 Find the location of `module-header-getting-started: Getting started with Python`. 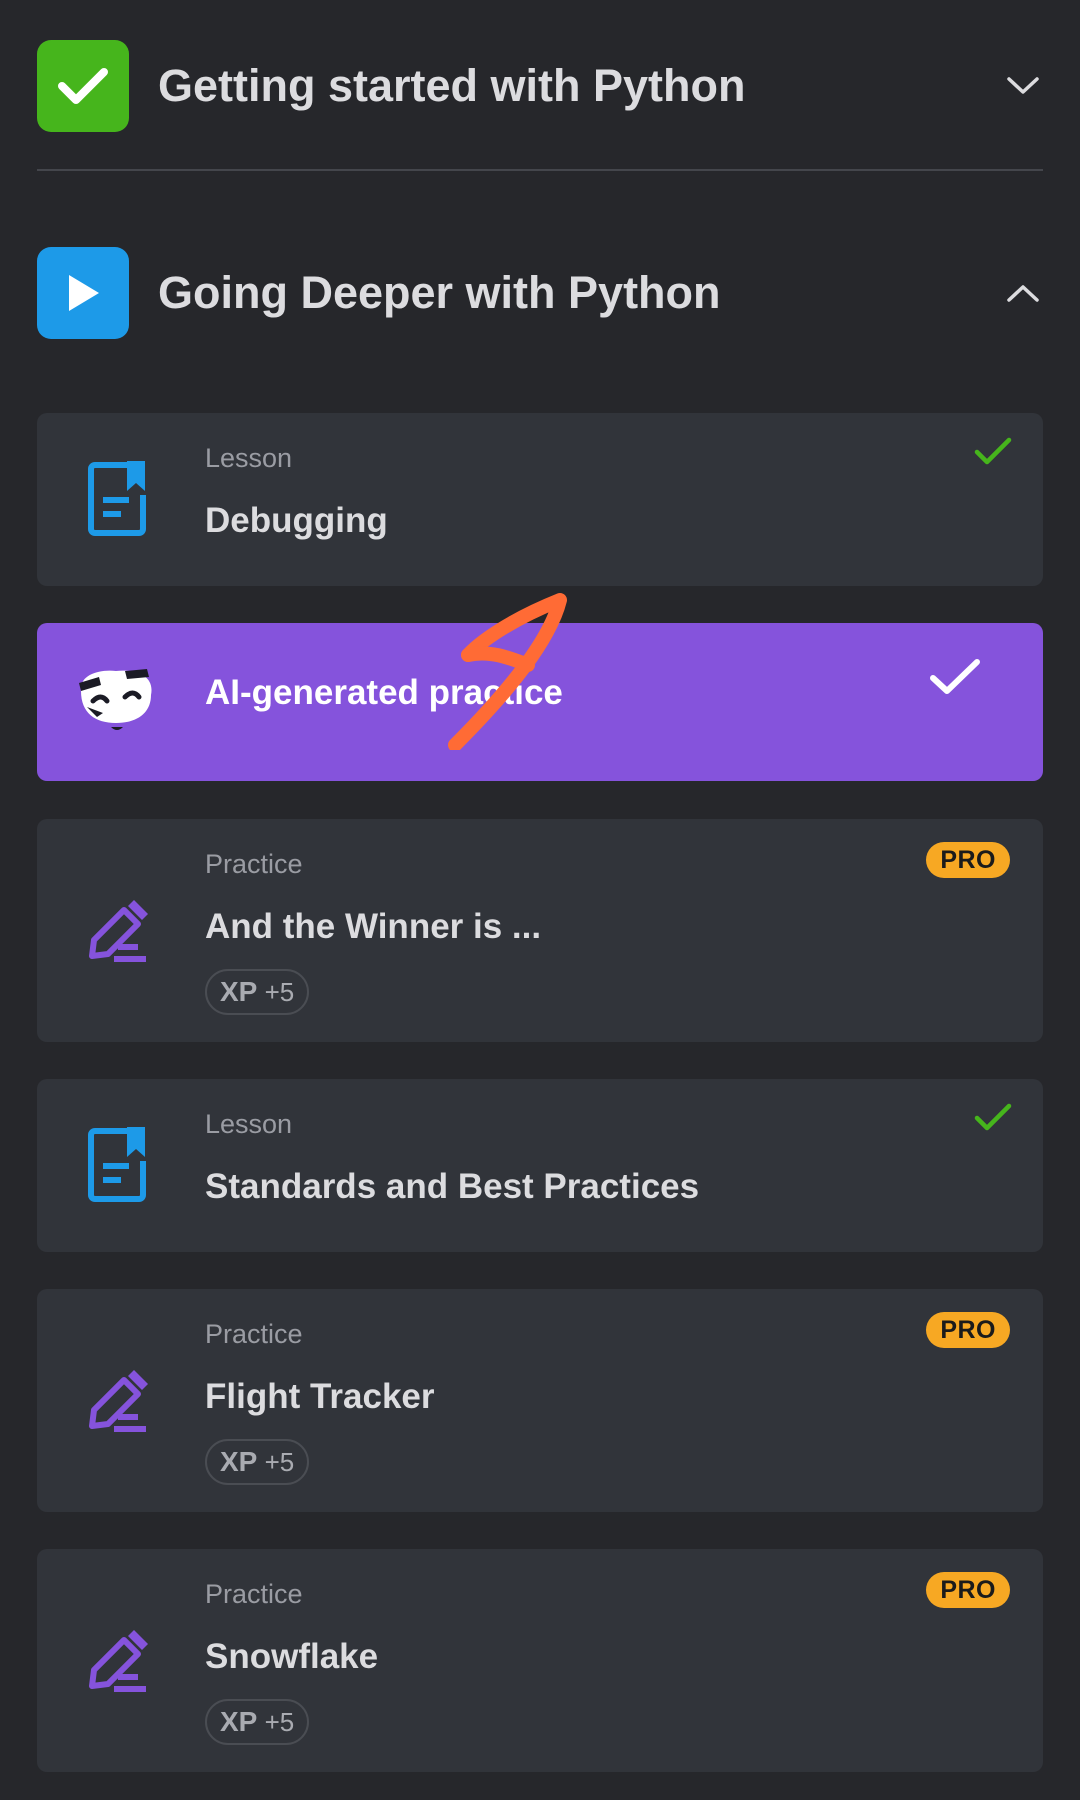

module-header-getting-started: Getting started with Python is located at coordinates (540, 86).